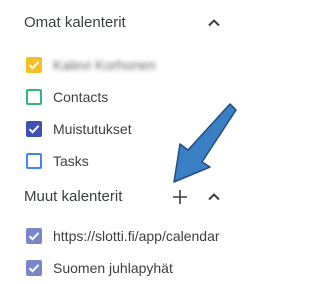  Describe the element at coordinates (180, 197) in the screenshot. I see `plus-icon` at that location.